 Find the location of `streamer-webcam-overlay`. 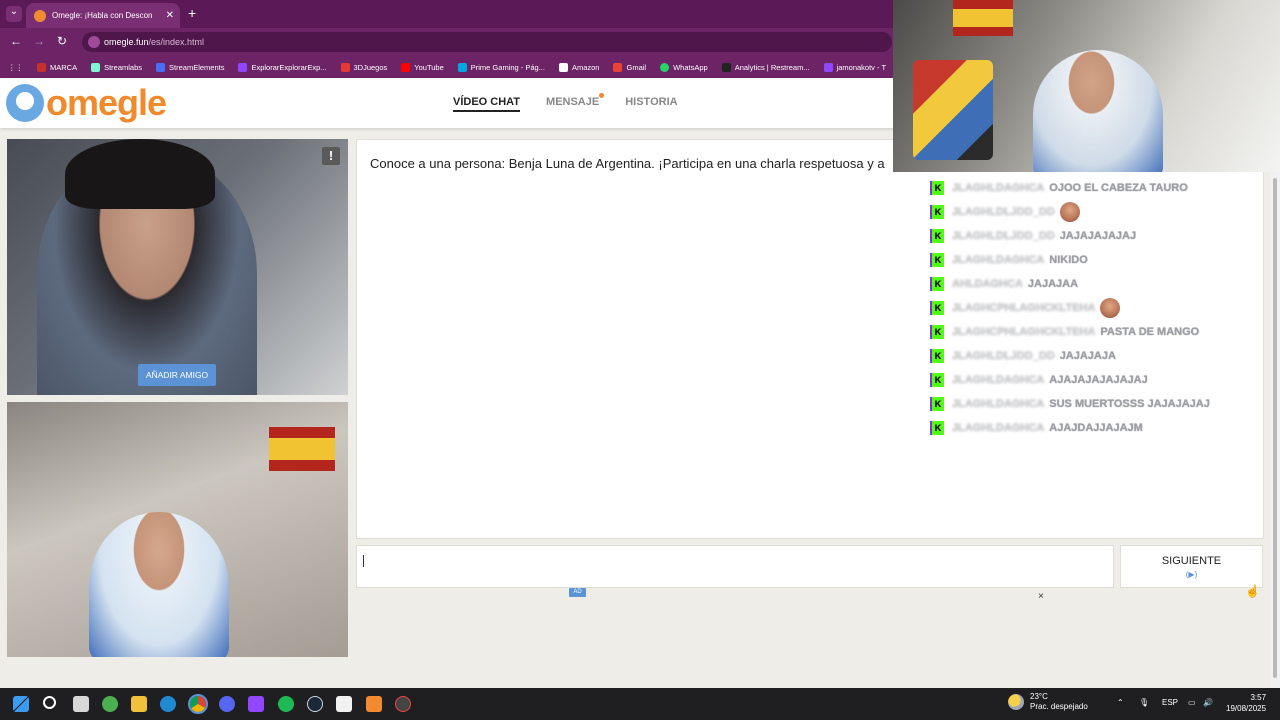

streamer-webcam-overlay is located at coordinates (1086, 86).